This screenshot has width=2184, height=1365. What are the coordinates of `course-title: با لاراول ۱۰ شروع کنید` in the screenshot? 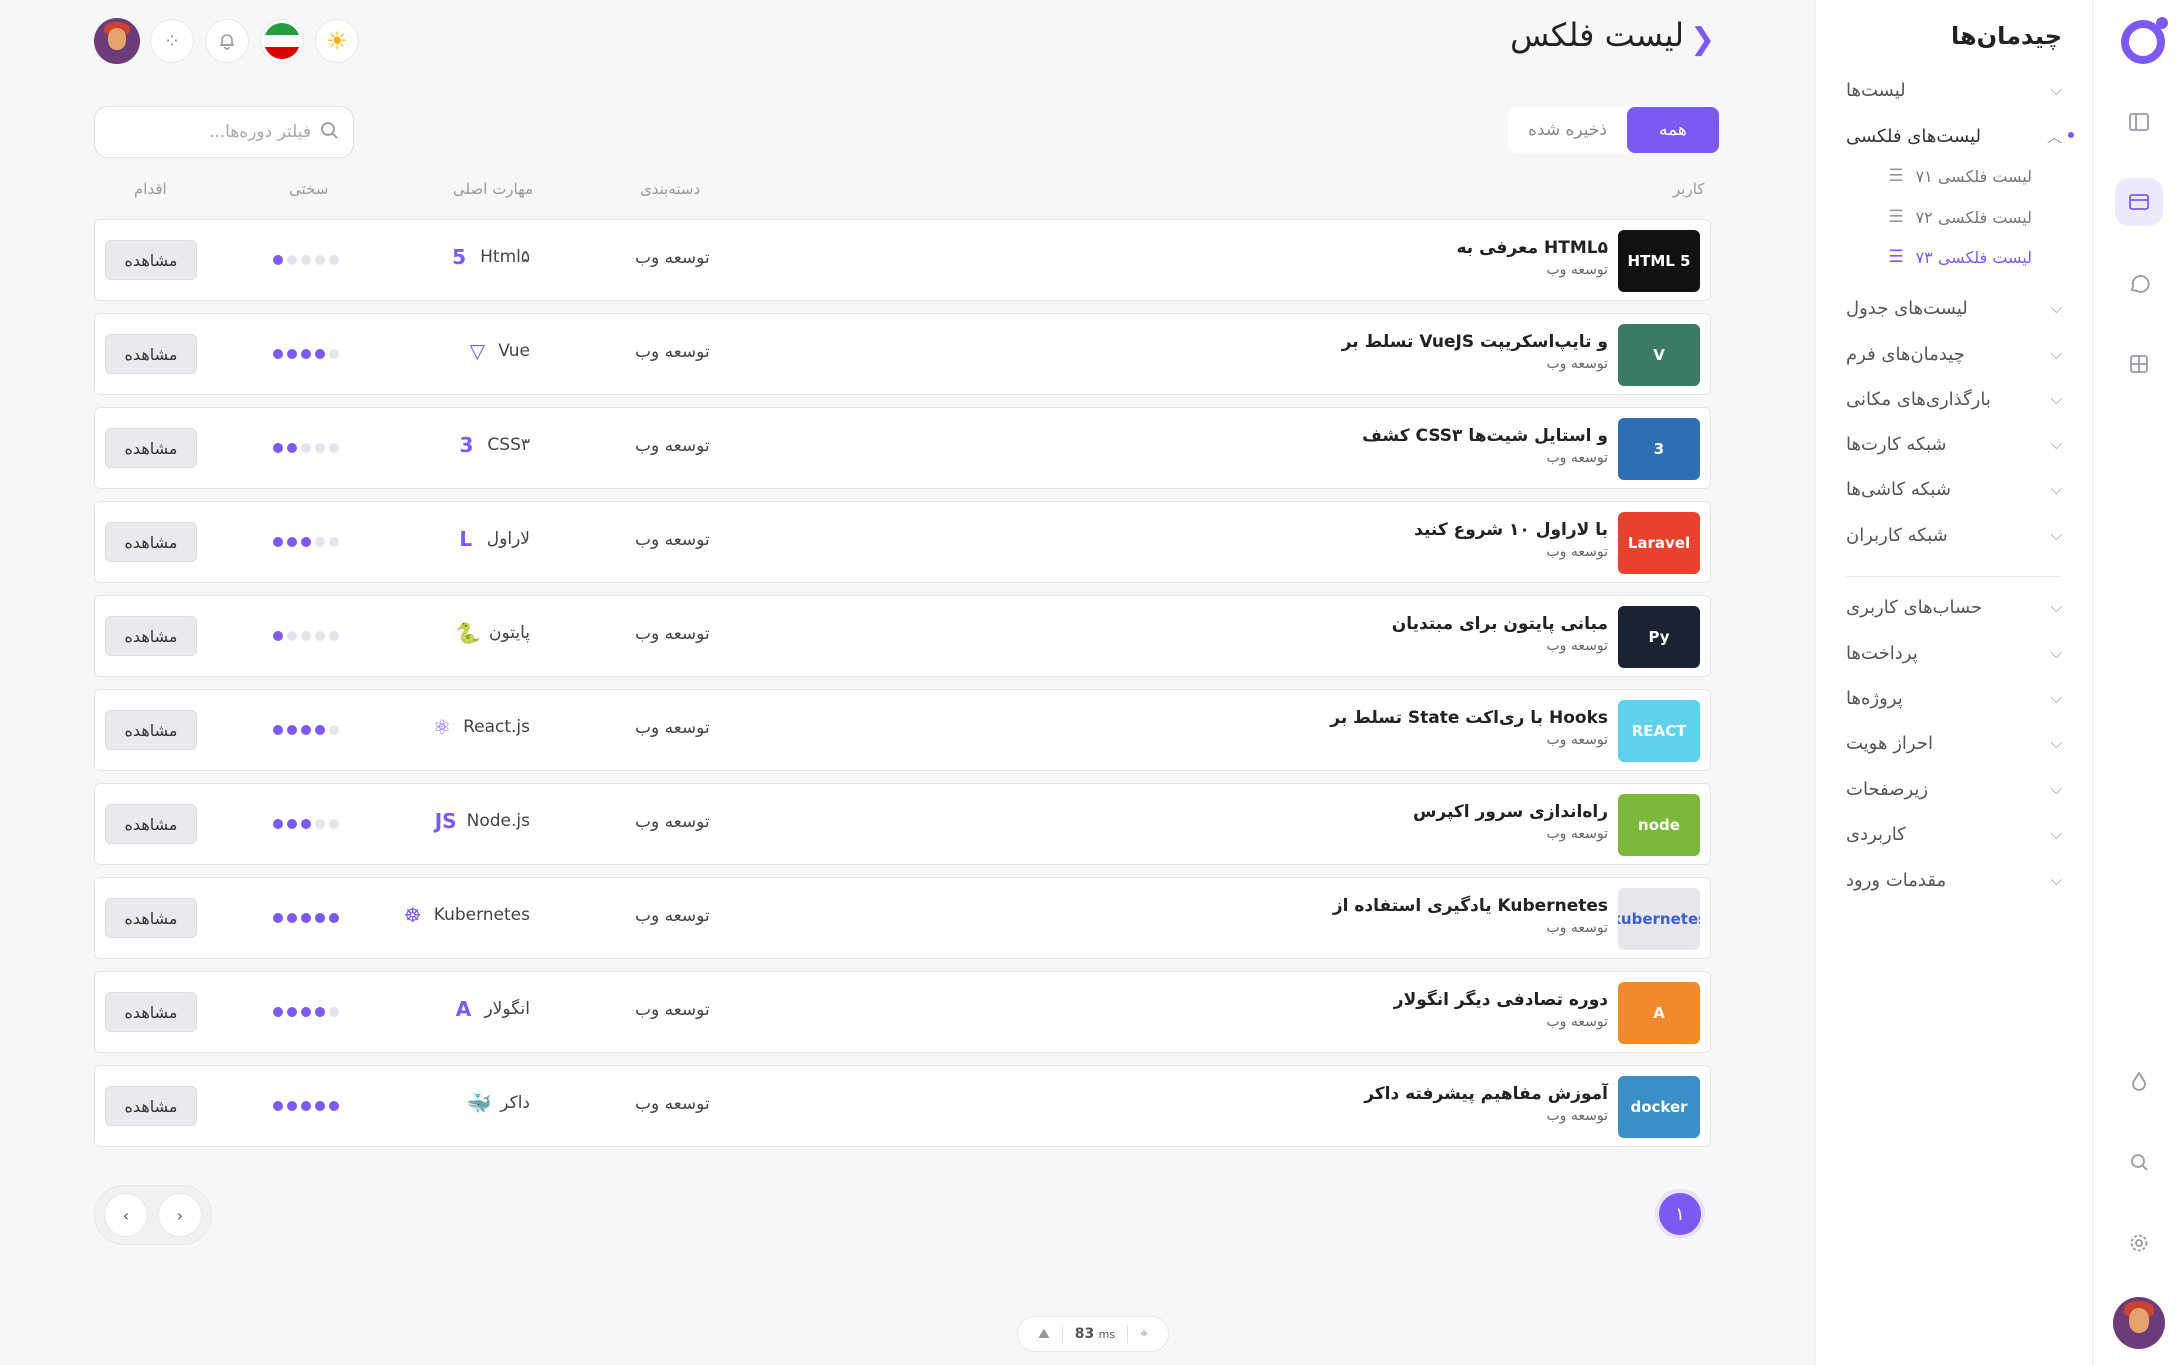 It's located at (1511, 530).